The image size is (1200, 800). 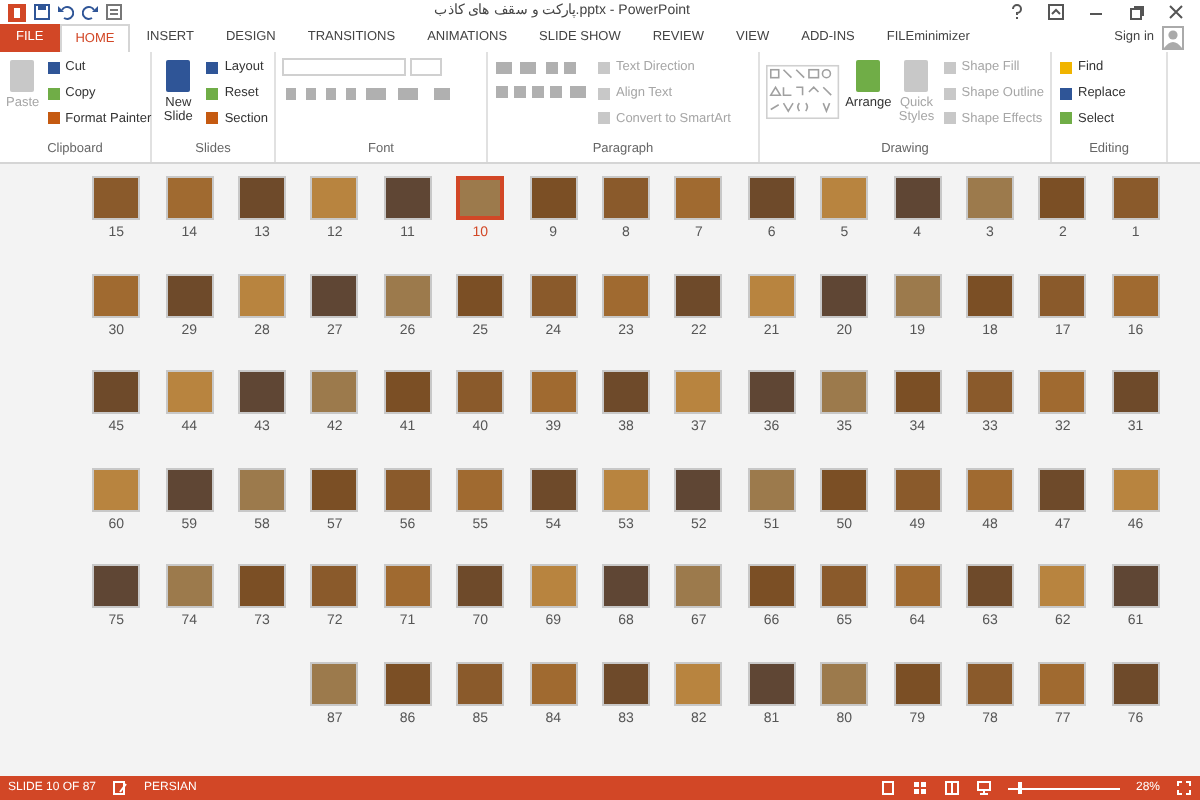 I want to click on slide-sorter-icon, so click(x=919, y=788).